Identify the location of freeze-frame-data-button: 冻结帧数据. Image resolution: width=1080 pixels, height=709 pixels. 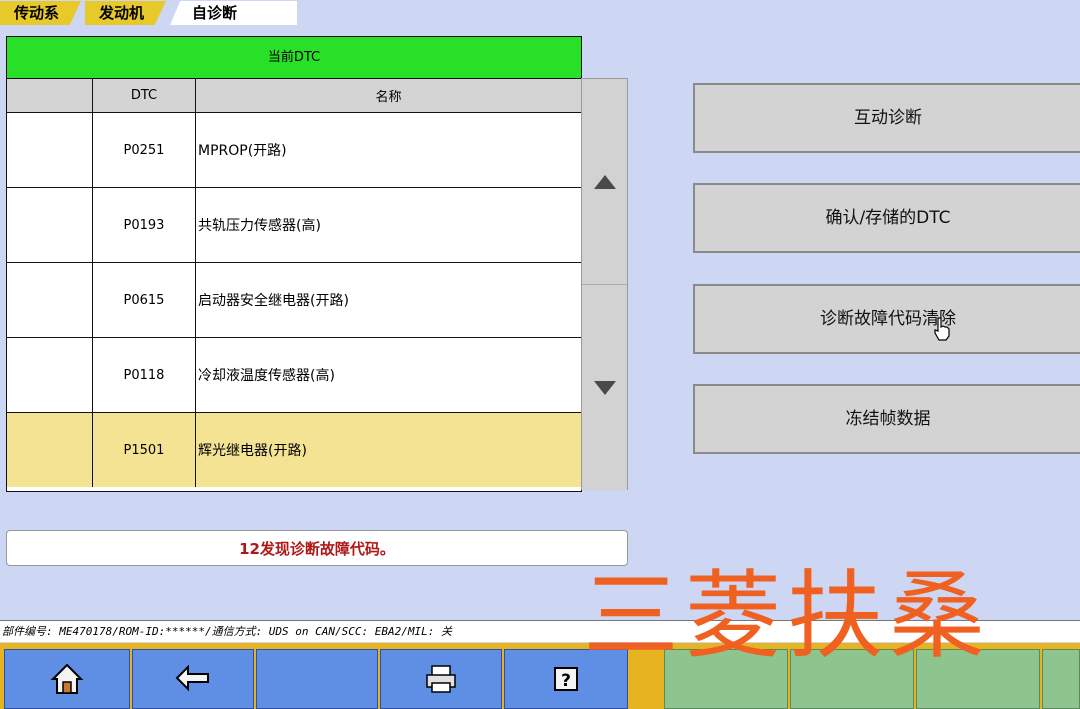
(886, 419).